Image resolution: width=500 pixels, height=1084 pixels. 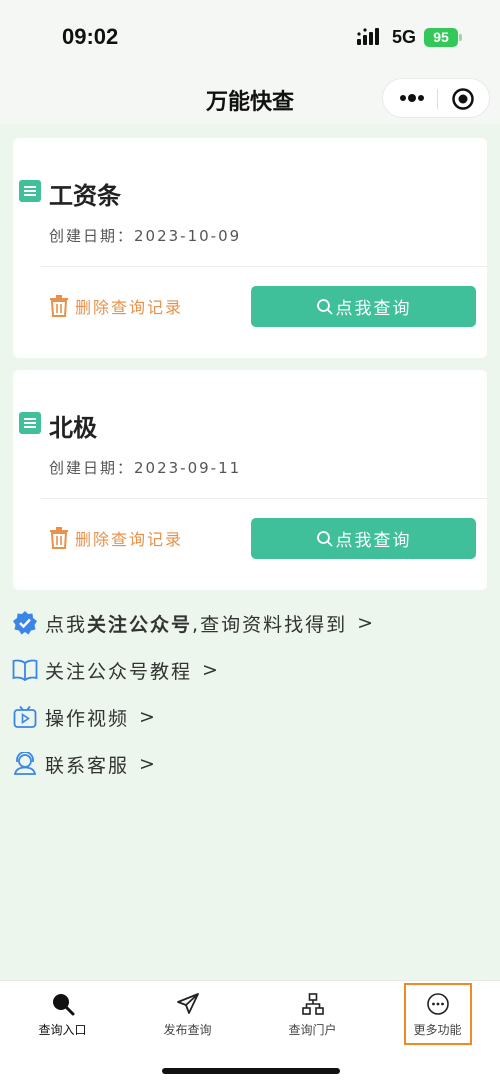 What do you see at coordinates (368, 36) in the screenshot?
I see `signal-icon` at bounding box center [368, 36].